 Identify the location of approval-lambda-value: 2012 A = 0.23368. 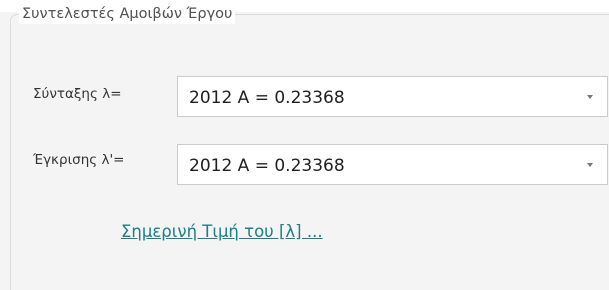
(267, 166).